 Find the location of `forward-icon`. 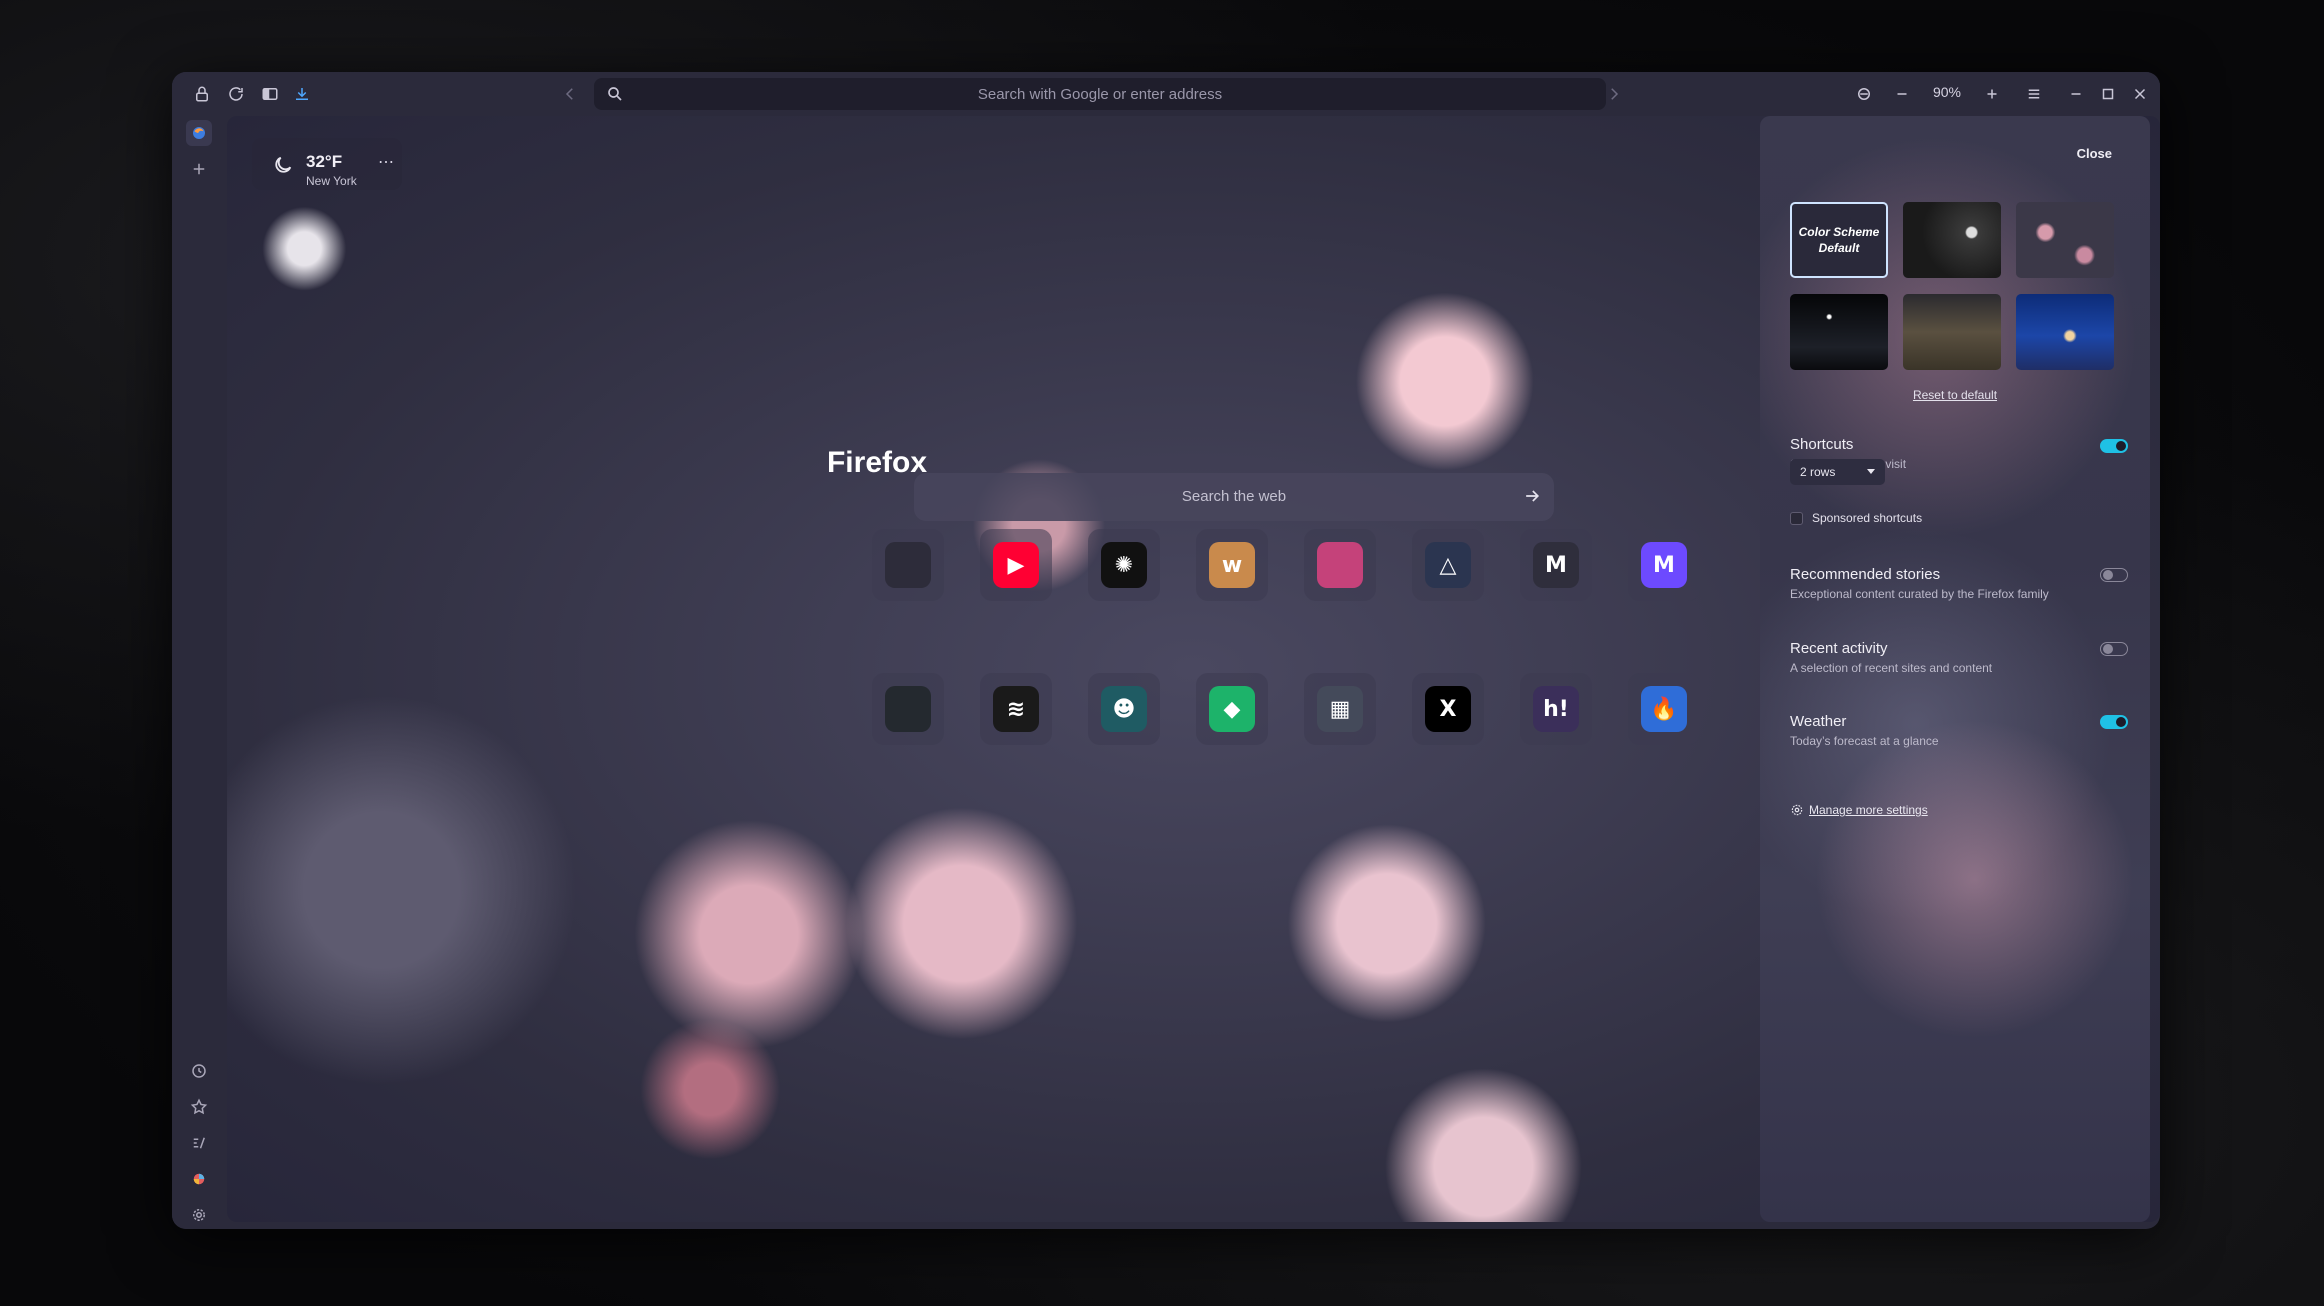

forward-icon is located at coordinates (1614, 94).